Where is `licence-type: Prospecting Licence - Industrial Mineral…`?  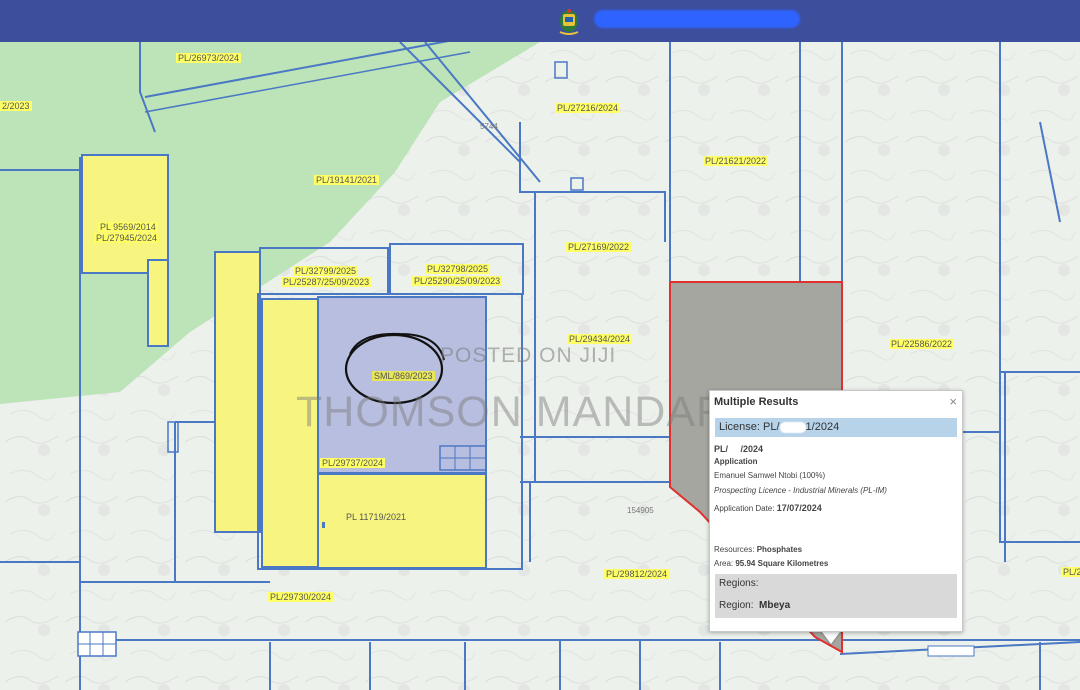
licence-type: Prospecting Licence - Industrial Mineral… is located at coordinates (800, 490).